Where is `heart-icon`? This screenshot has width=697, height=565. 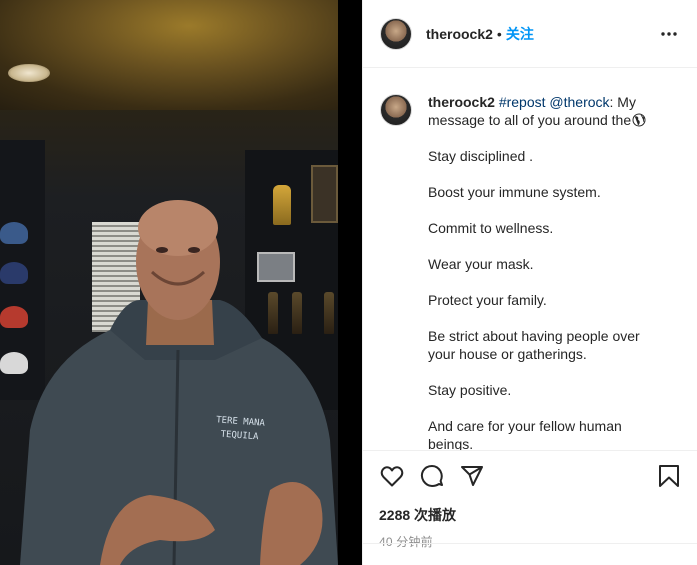
heart-icon is located at coordinates (392, 476).